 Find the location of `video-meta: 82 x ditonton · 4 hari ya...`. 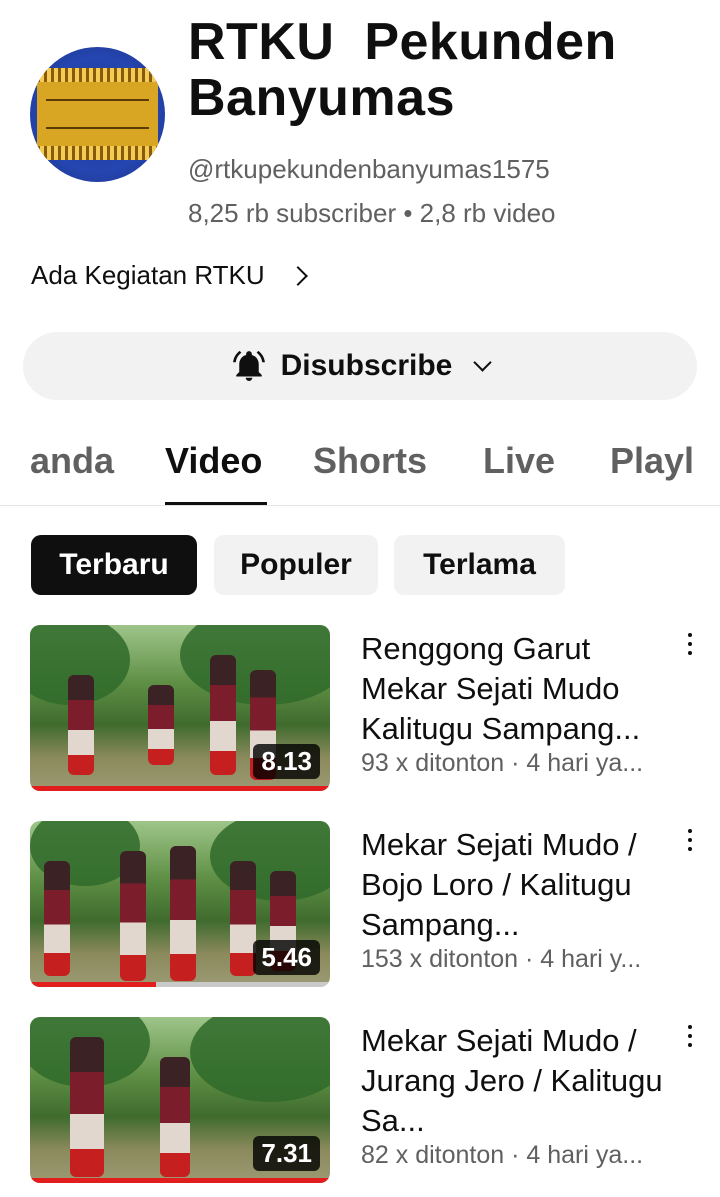

video-meta: 82 x ditonton · 4 hari ya... is located at coordinates (502, 1155).